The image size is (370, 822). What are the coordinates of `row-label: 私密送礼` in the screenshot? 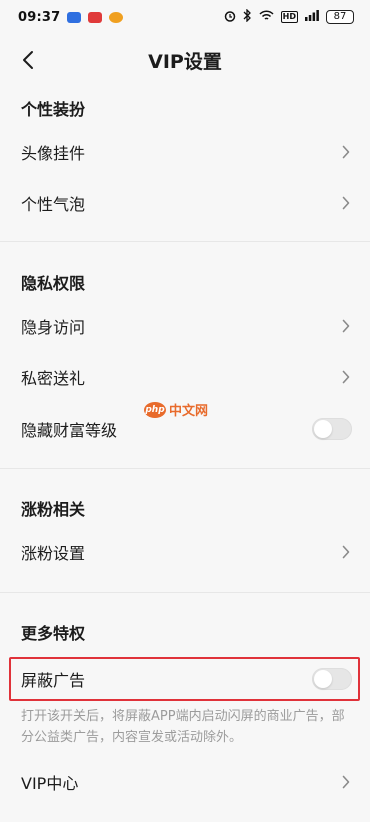 It's located at (53, 378).